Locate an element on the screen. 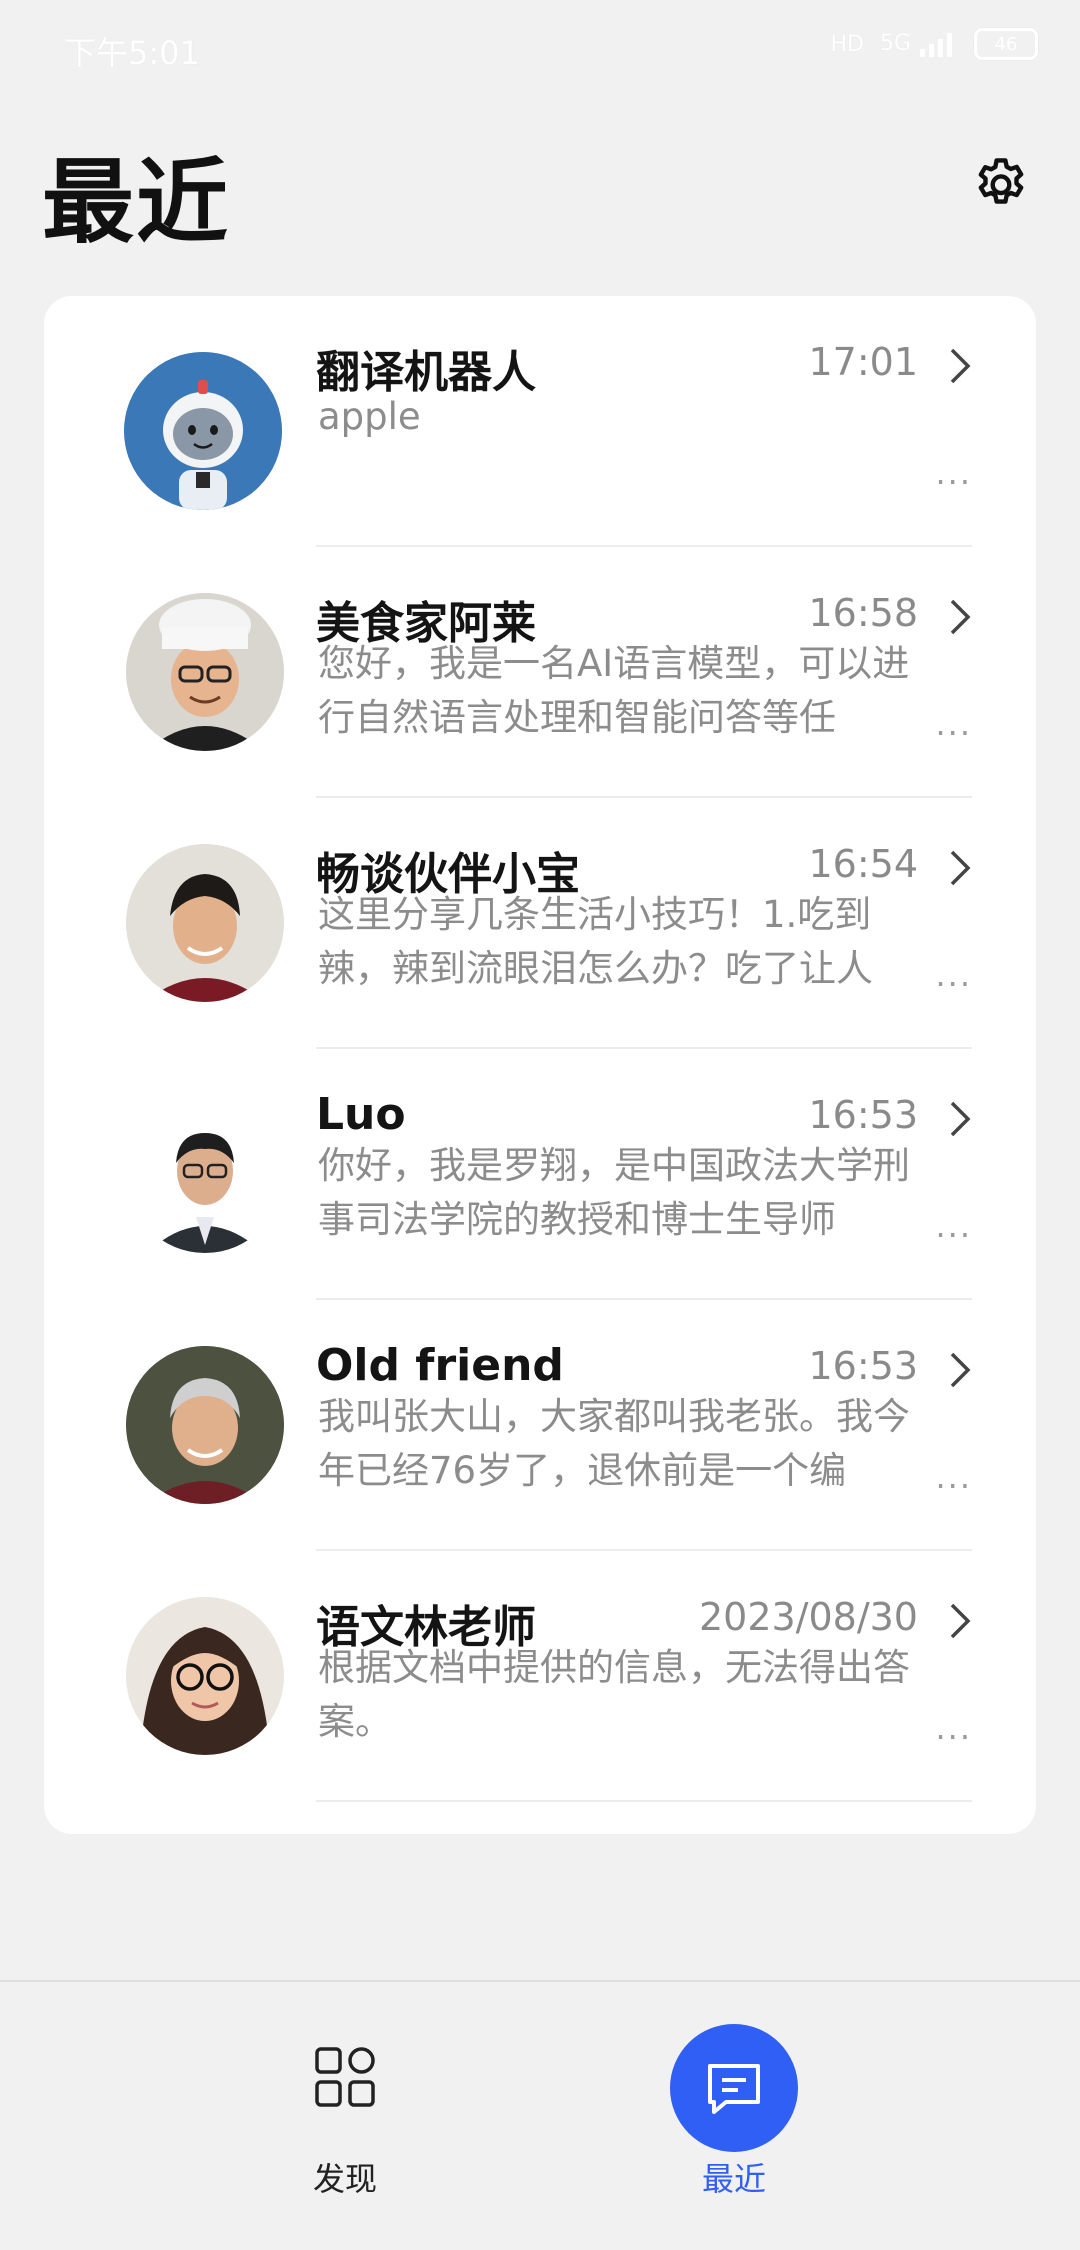 This screenshot has height=2250, width=1080. message-time: 16:58 is located at coordinates (863, 613).